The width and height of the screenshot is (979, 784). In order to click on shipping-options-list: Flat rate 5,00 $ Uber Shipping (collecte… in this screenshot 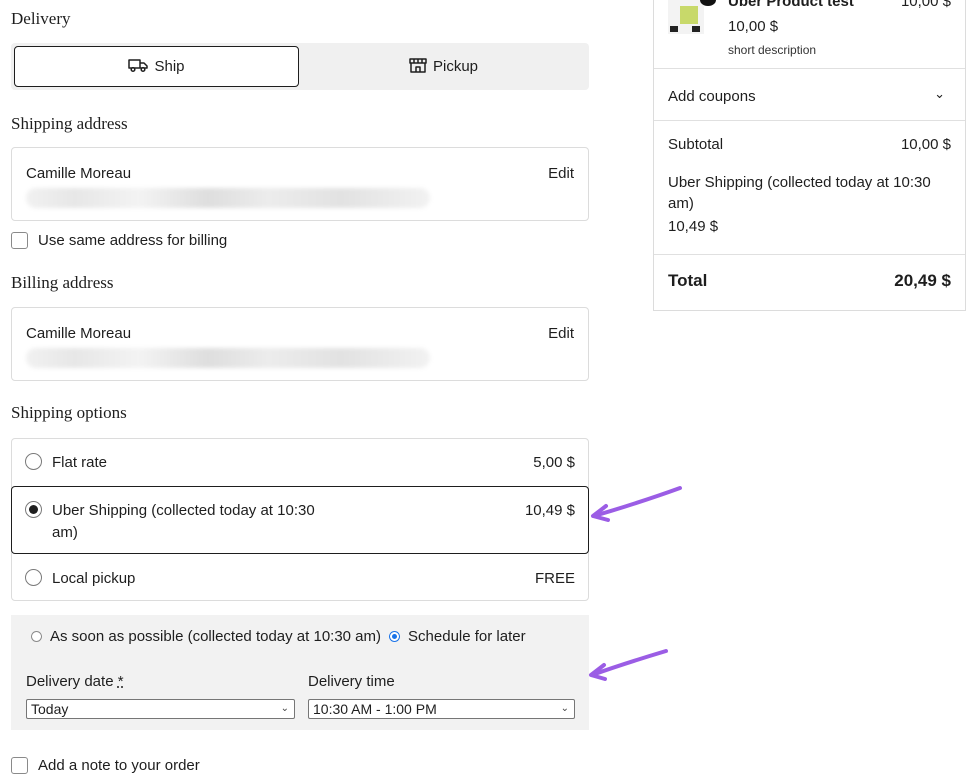, I will do `click(300, 519)`.